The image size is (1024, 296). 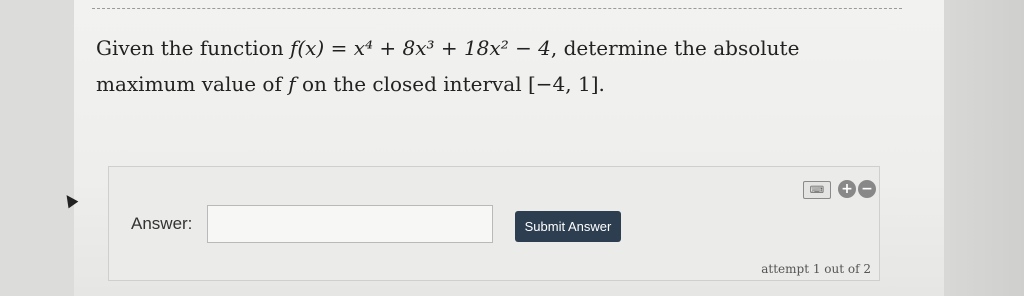 I want to click on minus-icon: −, so click(x=867, y=189).